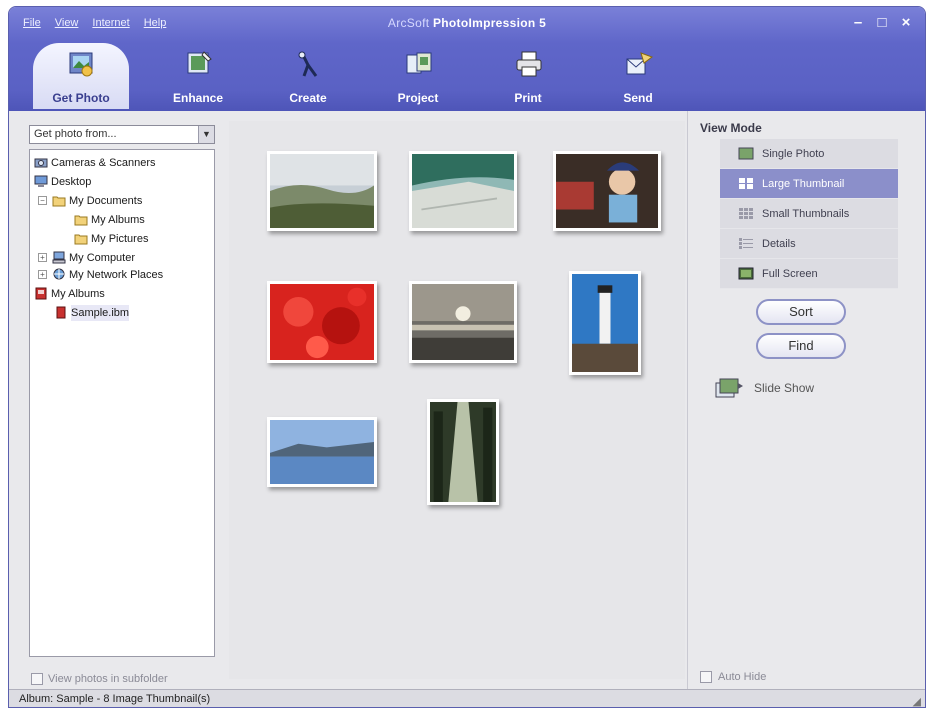  I want to click on tool-create: Create, so click(308, 76).